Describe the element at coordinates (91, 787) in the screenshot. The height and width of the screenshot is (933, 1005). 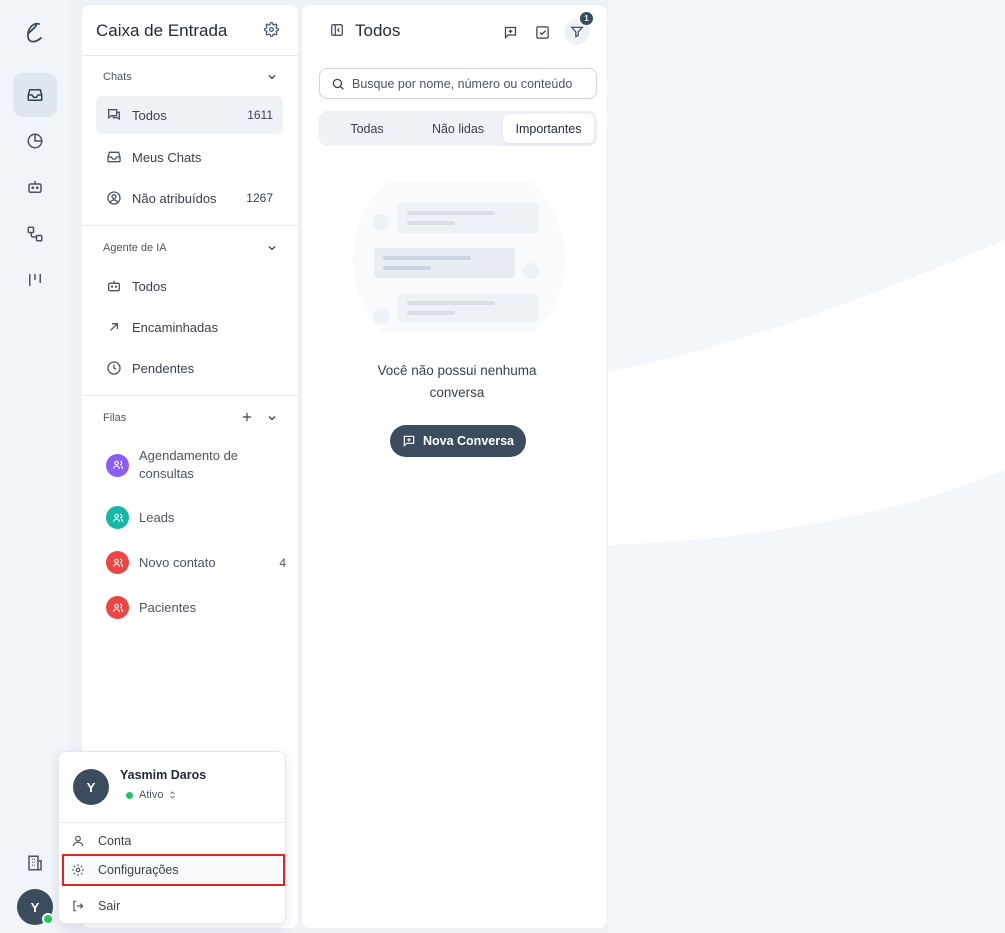
I see `popup-avatar: Y` at that location.